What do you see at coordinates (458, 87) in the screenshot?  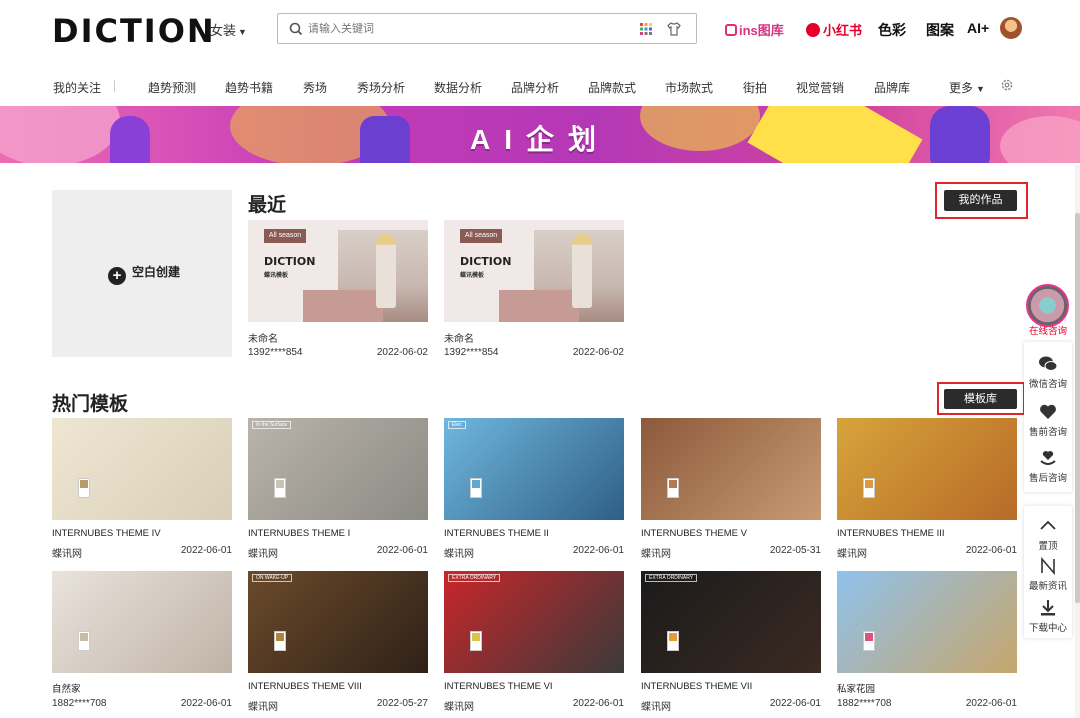 I see `nav-item-data-analysis: 数据分析` at bounding box center [458, 87].